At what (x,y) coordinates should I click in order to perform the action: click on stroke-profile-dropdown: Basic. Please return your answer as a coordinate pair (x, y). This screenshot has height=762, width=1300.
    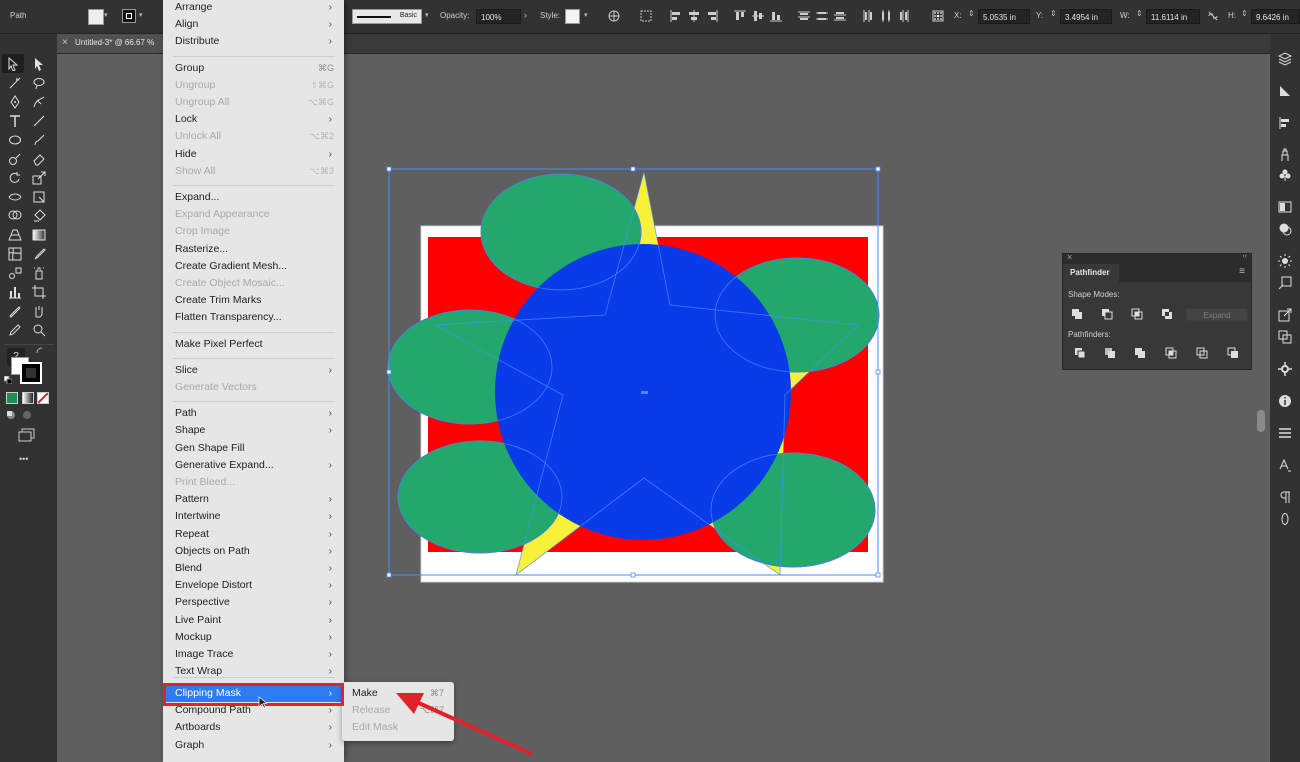
    Looking at the image, I should click on (387, 16).